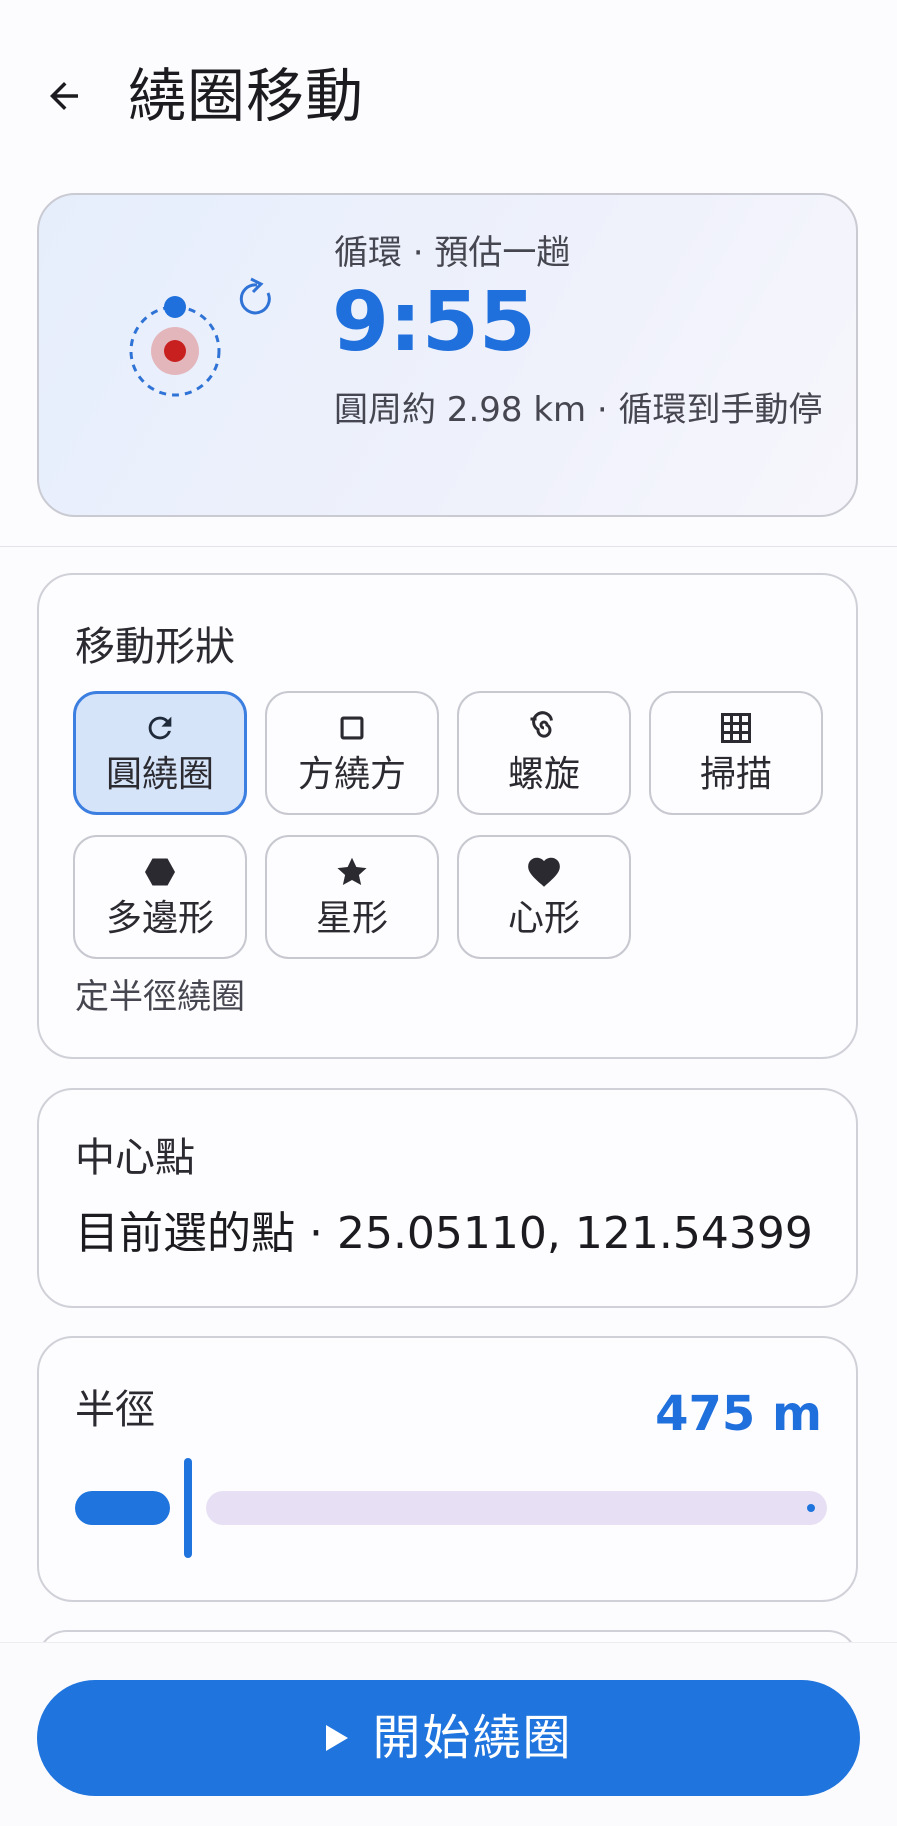 The width and height of the screenshot is (897, 1826). I want to click on shape-option-label: 方繞方, so click(351, 774).